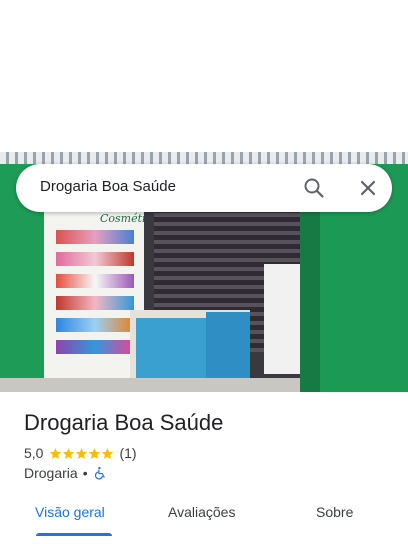 Image resolution: width=408 pixels, height=544 pixels. I want to click on place-category: Drogaria, so click(51, 473).